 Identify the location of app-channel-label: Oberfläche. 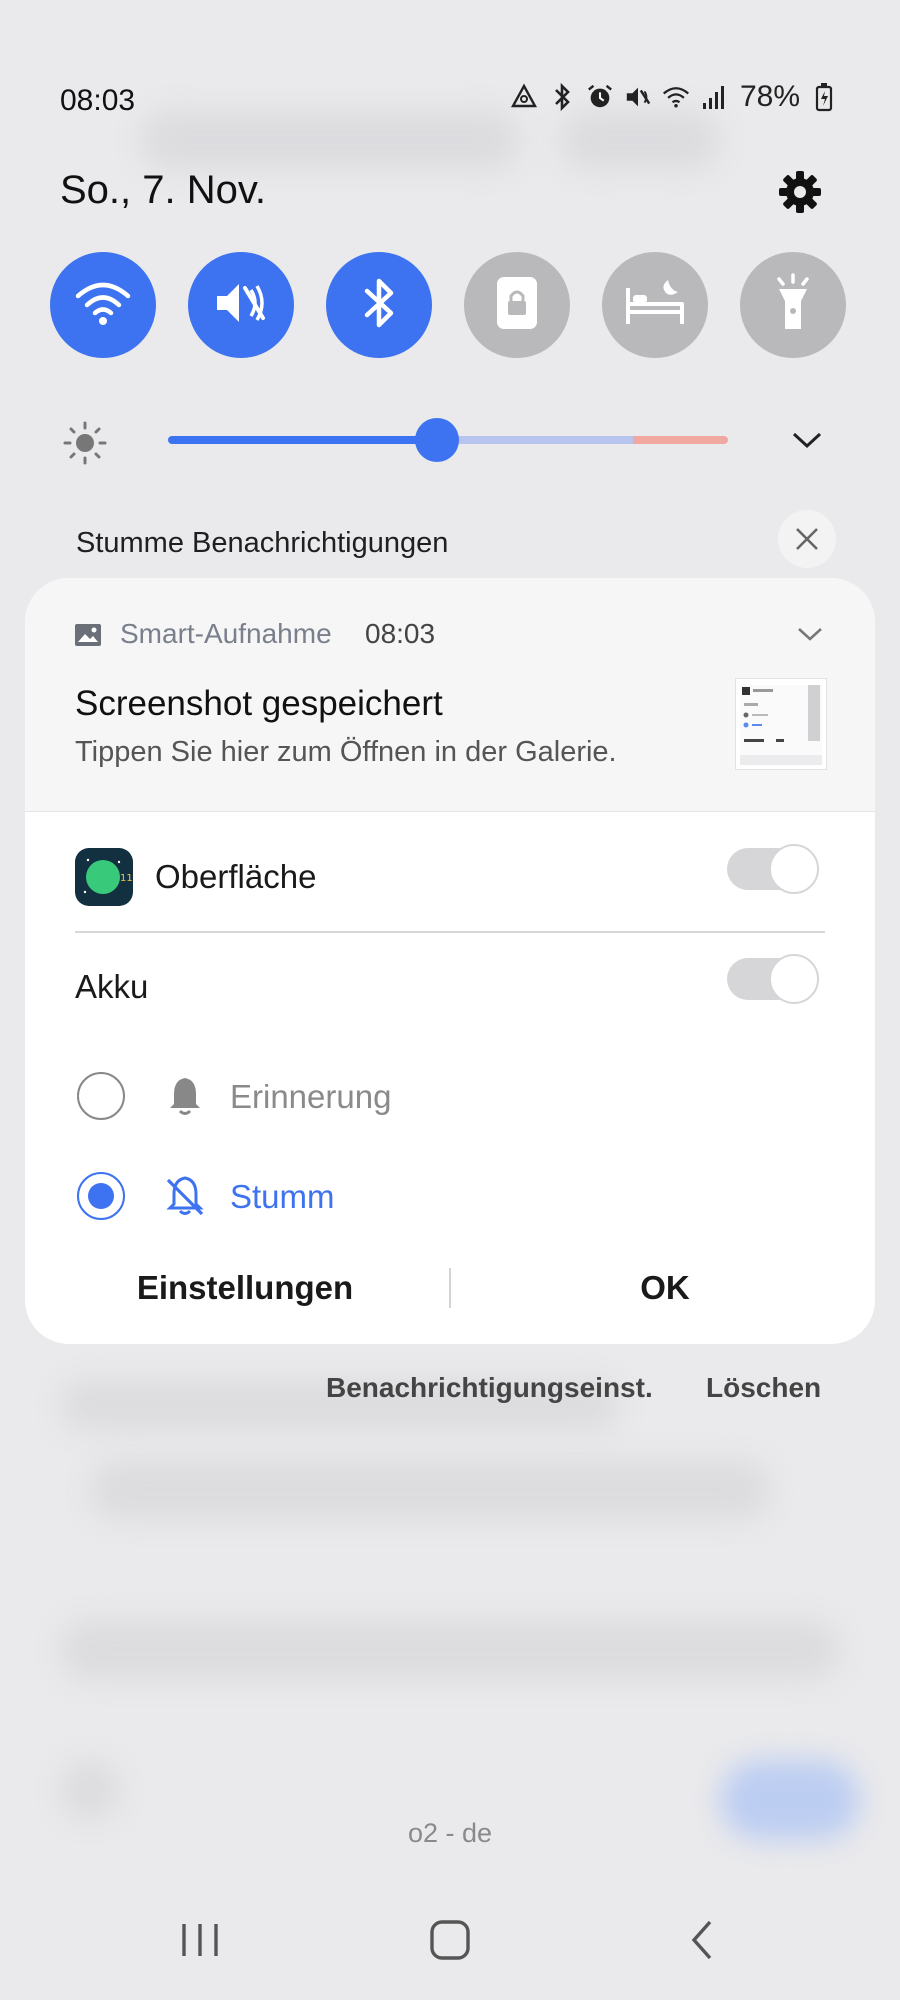
(236, 876).